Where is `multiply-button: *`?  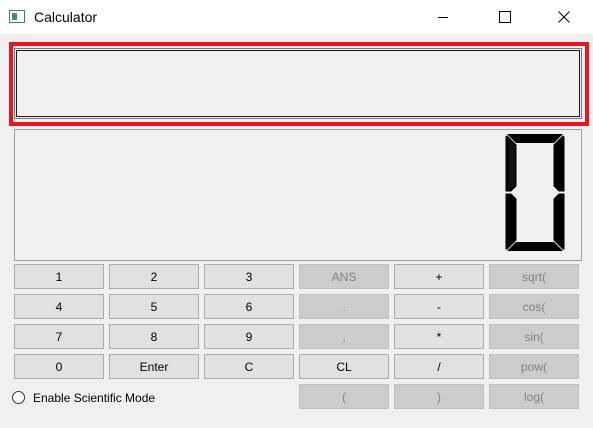
multiply-button: * is located at coordinates (439, 336).